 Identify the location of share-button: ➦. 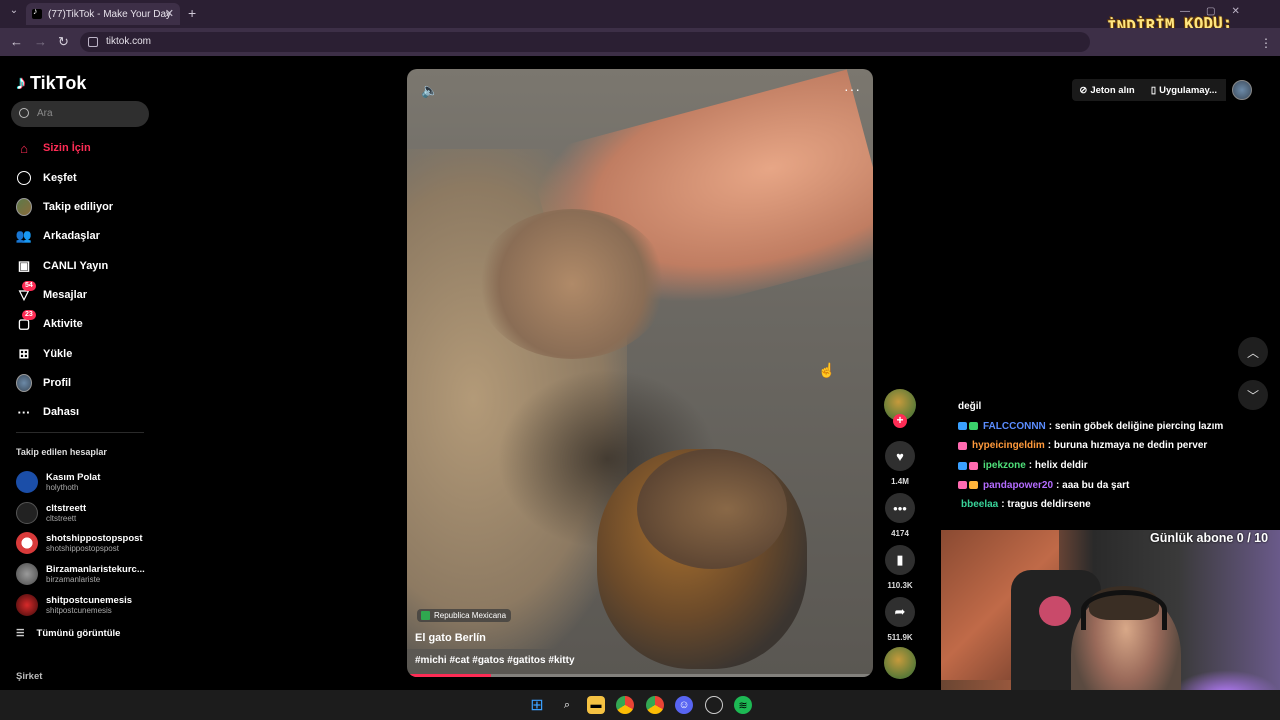
(900, 612).